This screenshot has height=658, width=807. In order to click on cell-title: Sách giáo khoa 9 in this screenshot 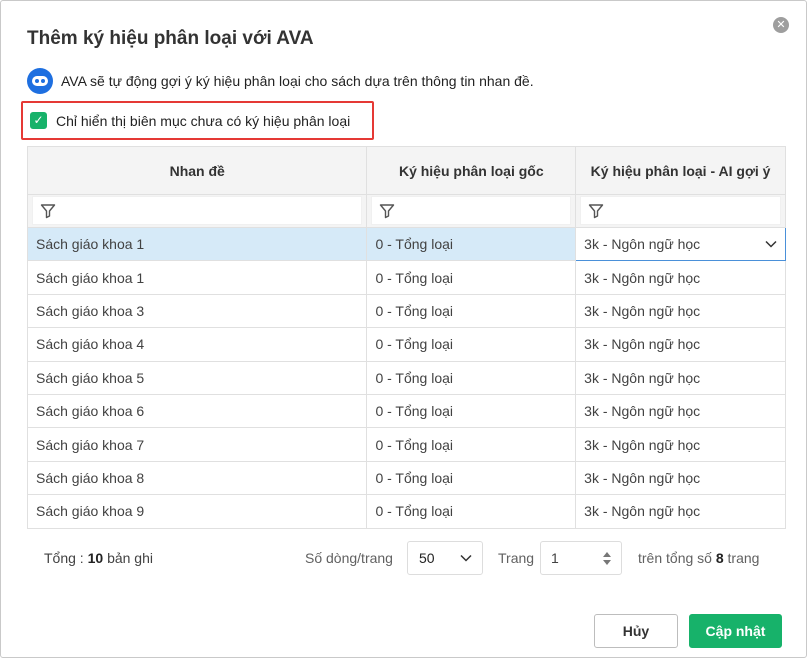, I will do `click(197, 511)`.